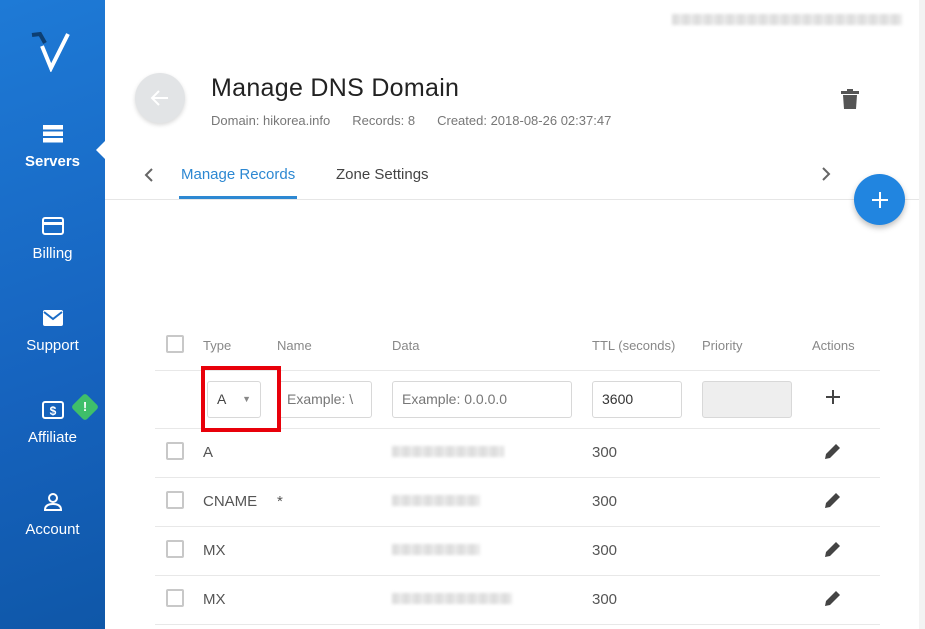 The width and height of the screenshot is (925, 629). I want to click on add-record-fab, so click(879, 199).